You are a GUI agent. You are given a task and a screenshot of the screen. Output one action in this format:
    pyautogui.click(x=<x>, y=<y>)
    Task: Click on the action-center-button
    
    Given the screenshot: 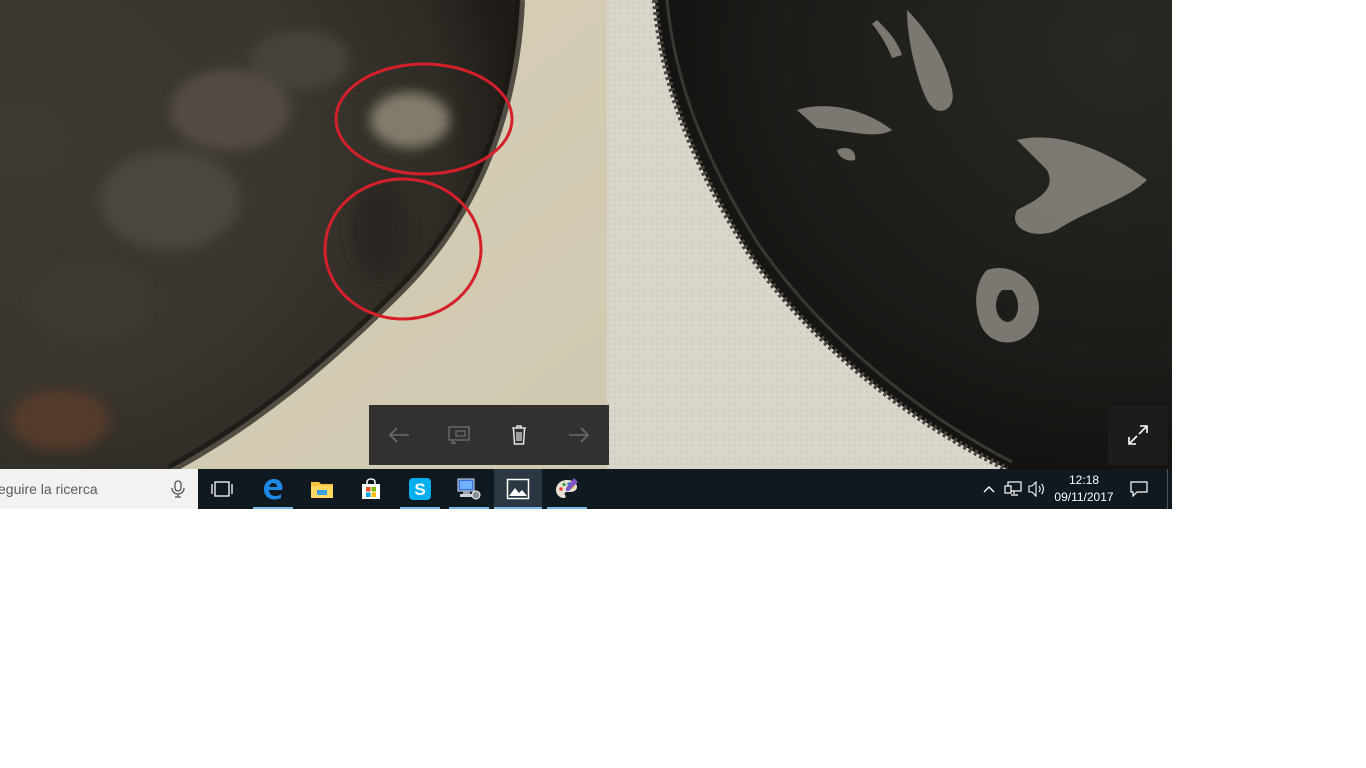 What is the action you would take?
    pyautogui.click(x=1139, y=489)
    